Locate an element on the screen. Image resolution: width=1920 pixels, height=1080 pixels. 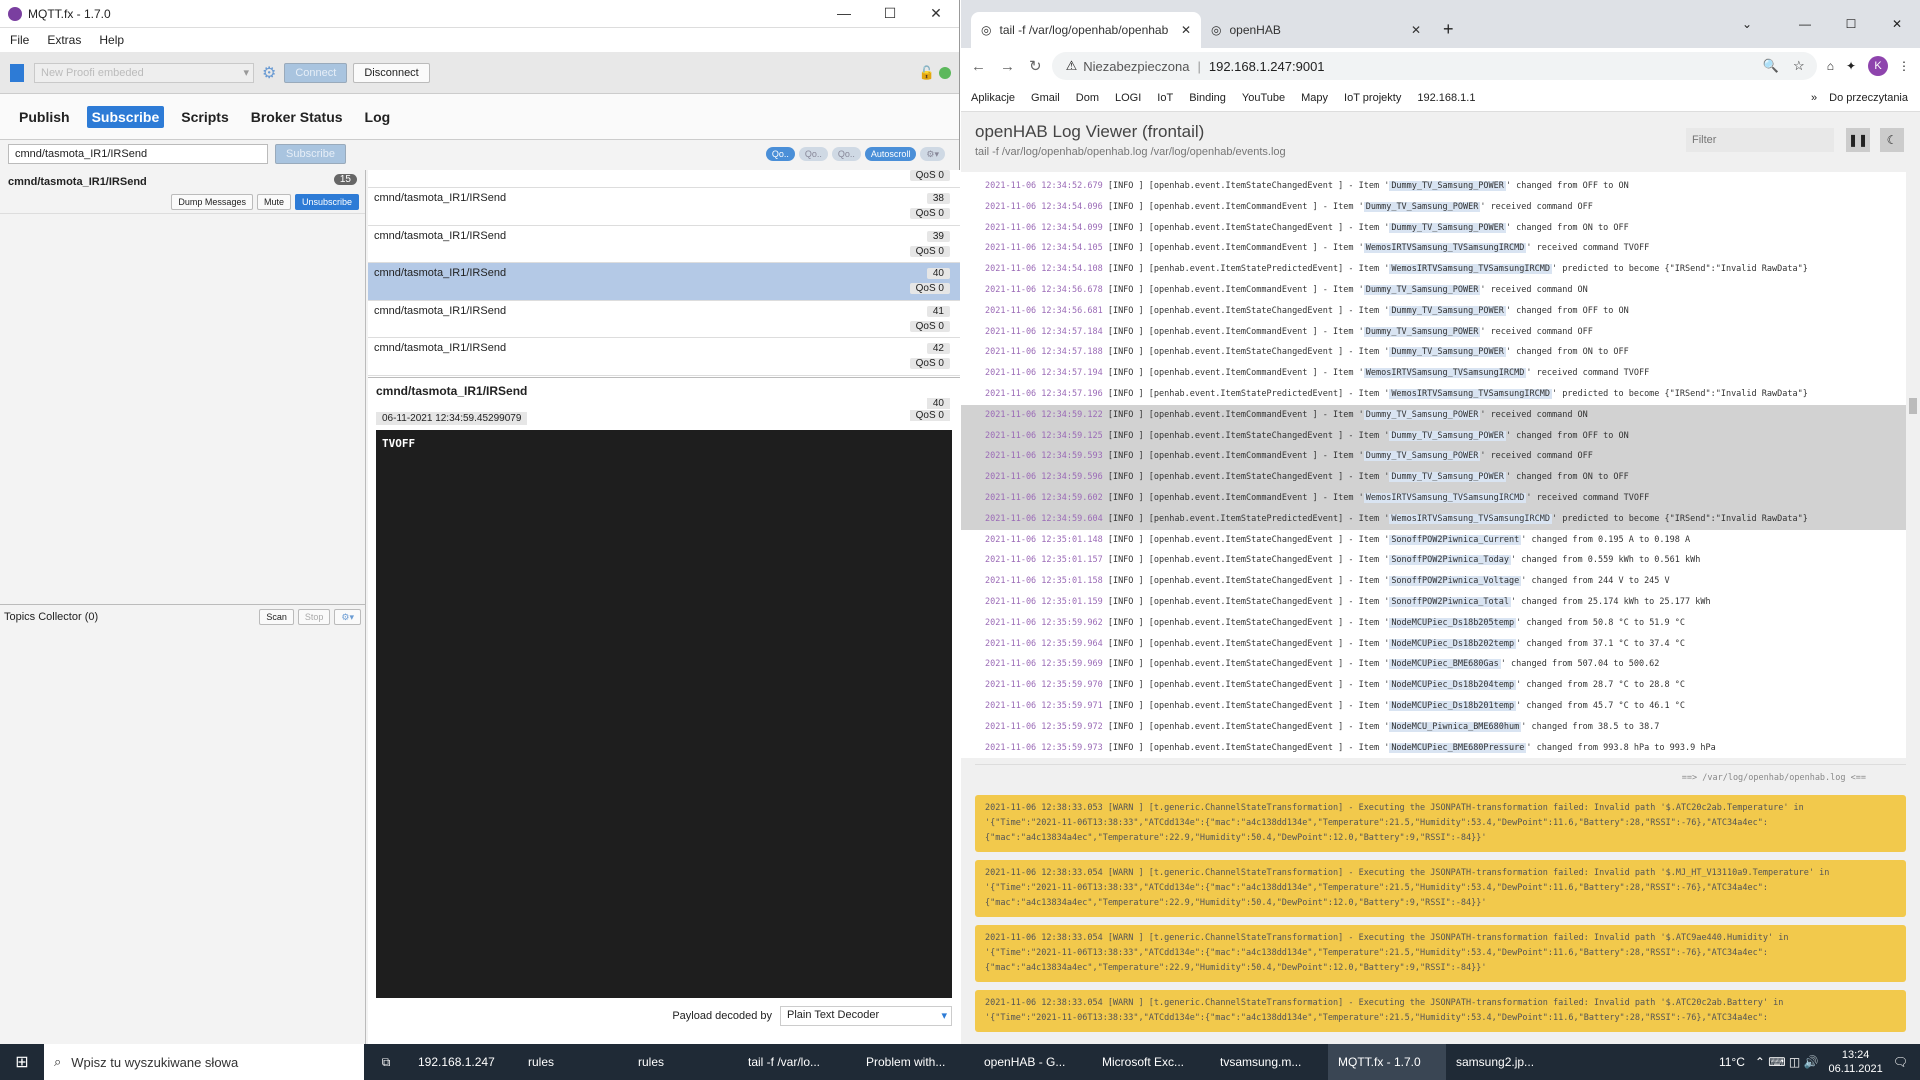
avatar: K is located at coordinates (1878, 66).